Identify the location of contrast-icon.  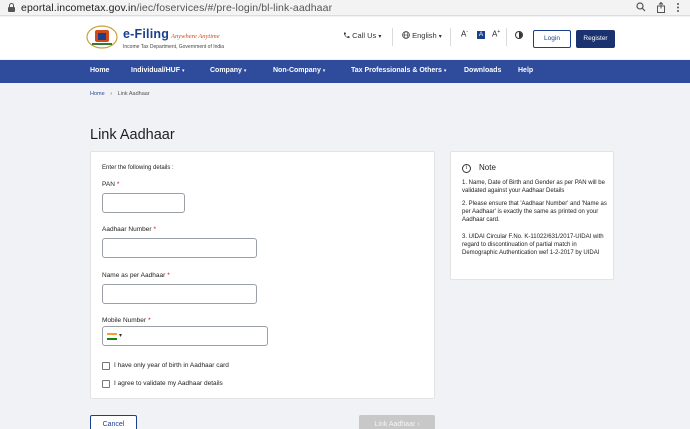
(519, 35).